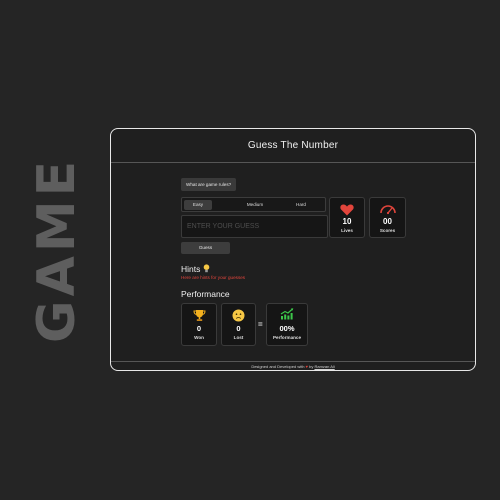 This screenshot has height=500, width=500. I want to click on won-label: Won, so click(199, 337).